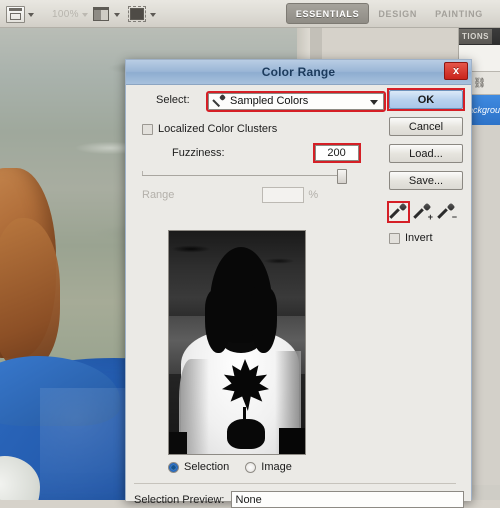 Image resolution: width=500 pixels, height=508 pixels. Describe the element at coordinates (137, 14) in the screenshot. I see `view-extras-icon` at that location.